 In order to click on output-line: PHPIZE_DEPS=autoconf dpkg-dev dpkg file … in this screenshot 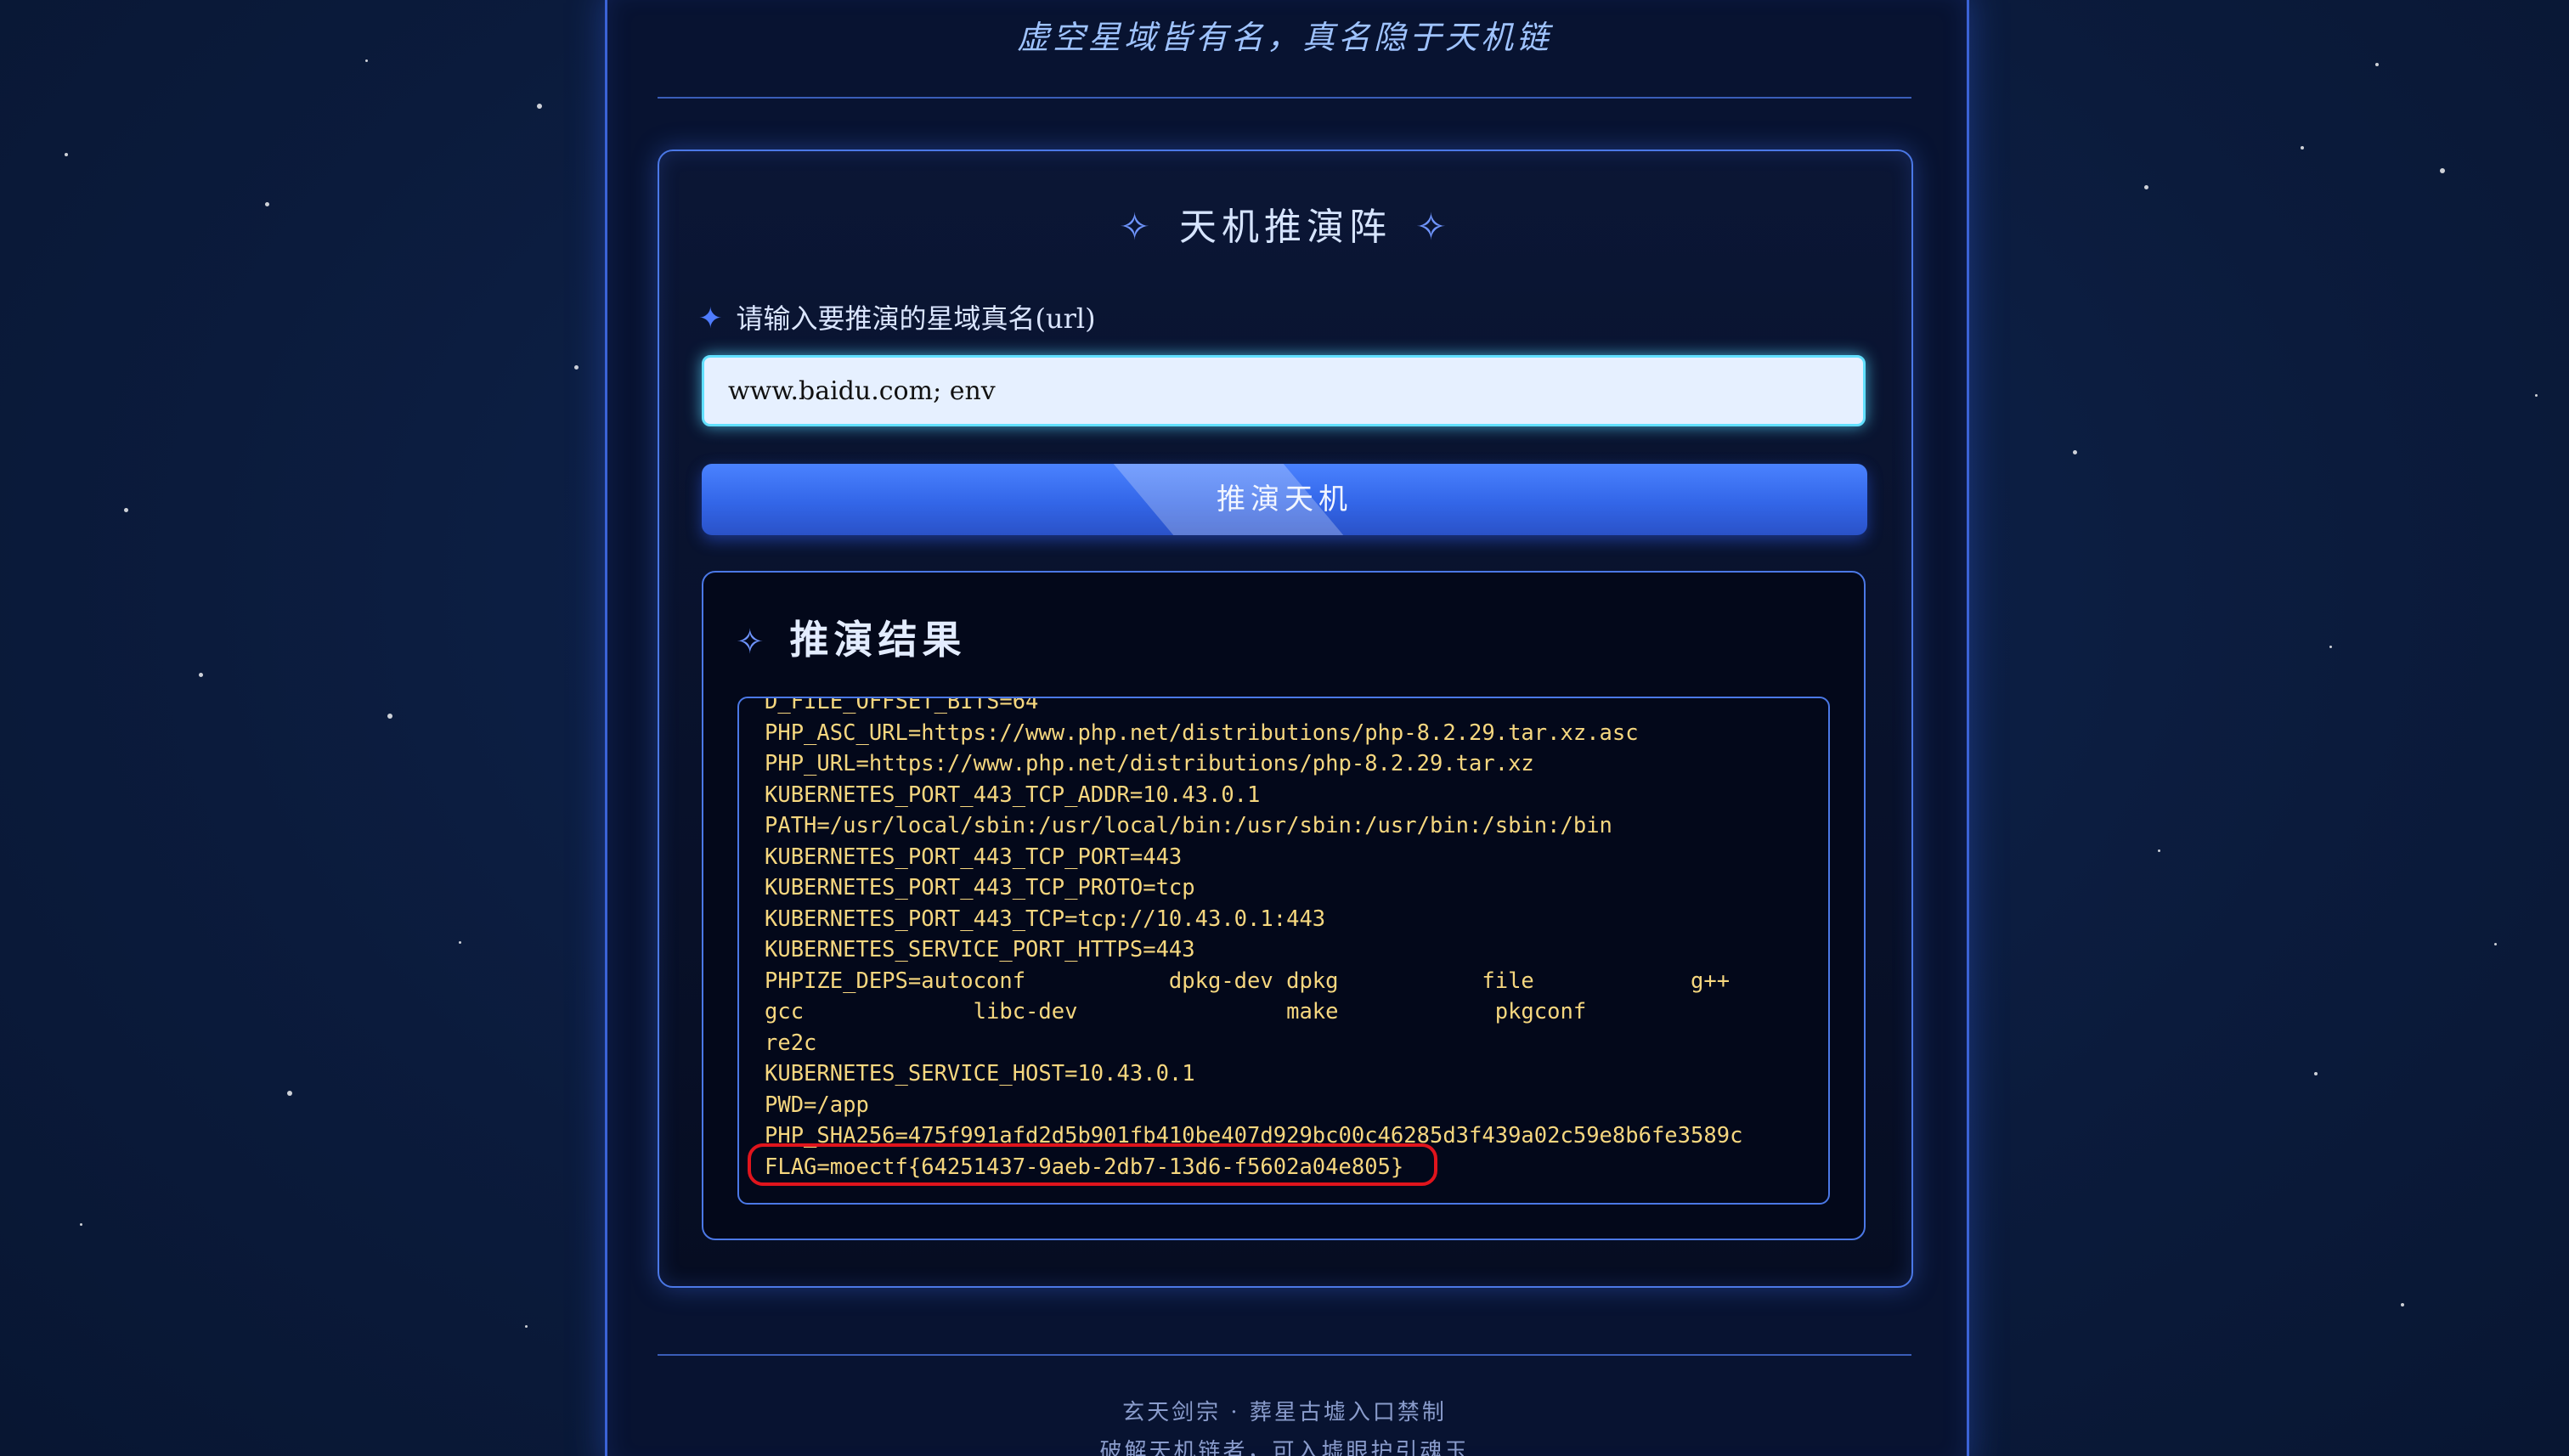, I will do `click(1248, 981)`.